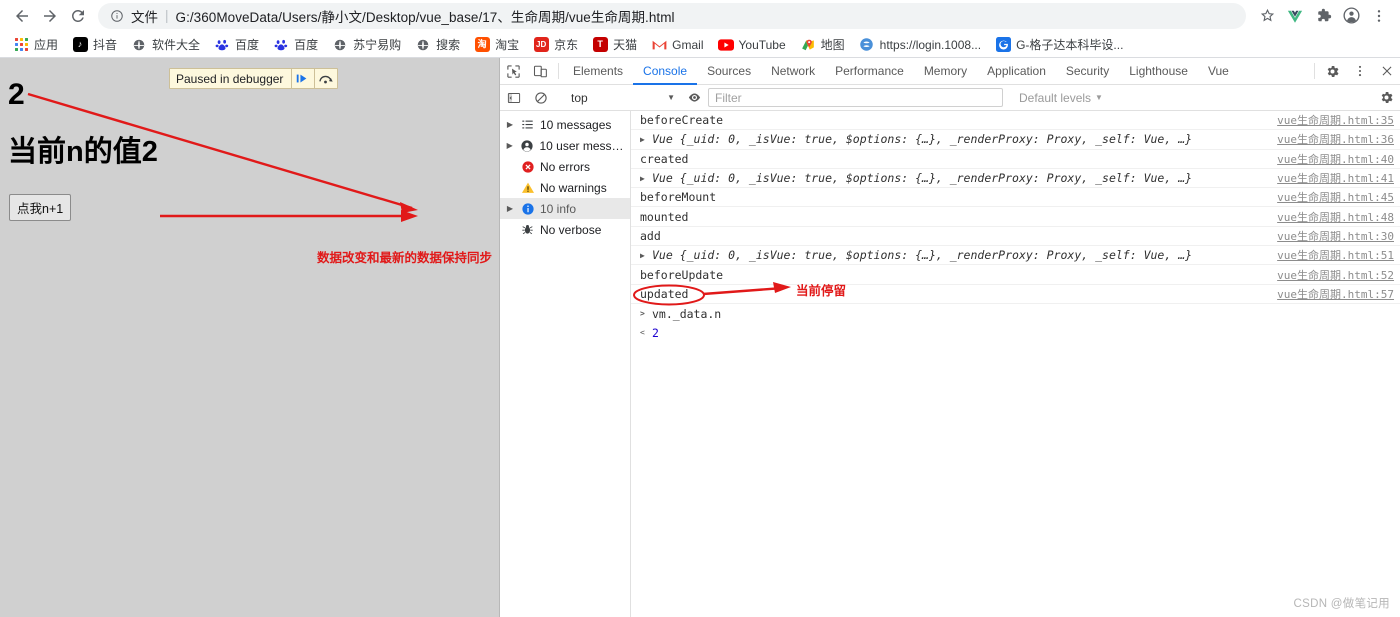  Describe the element at coordinates (729, 71) in the screenshot. I see `tab-sources: Sources` at that location.